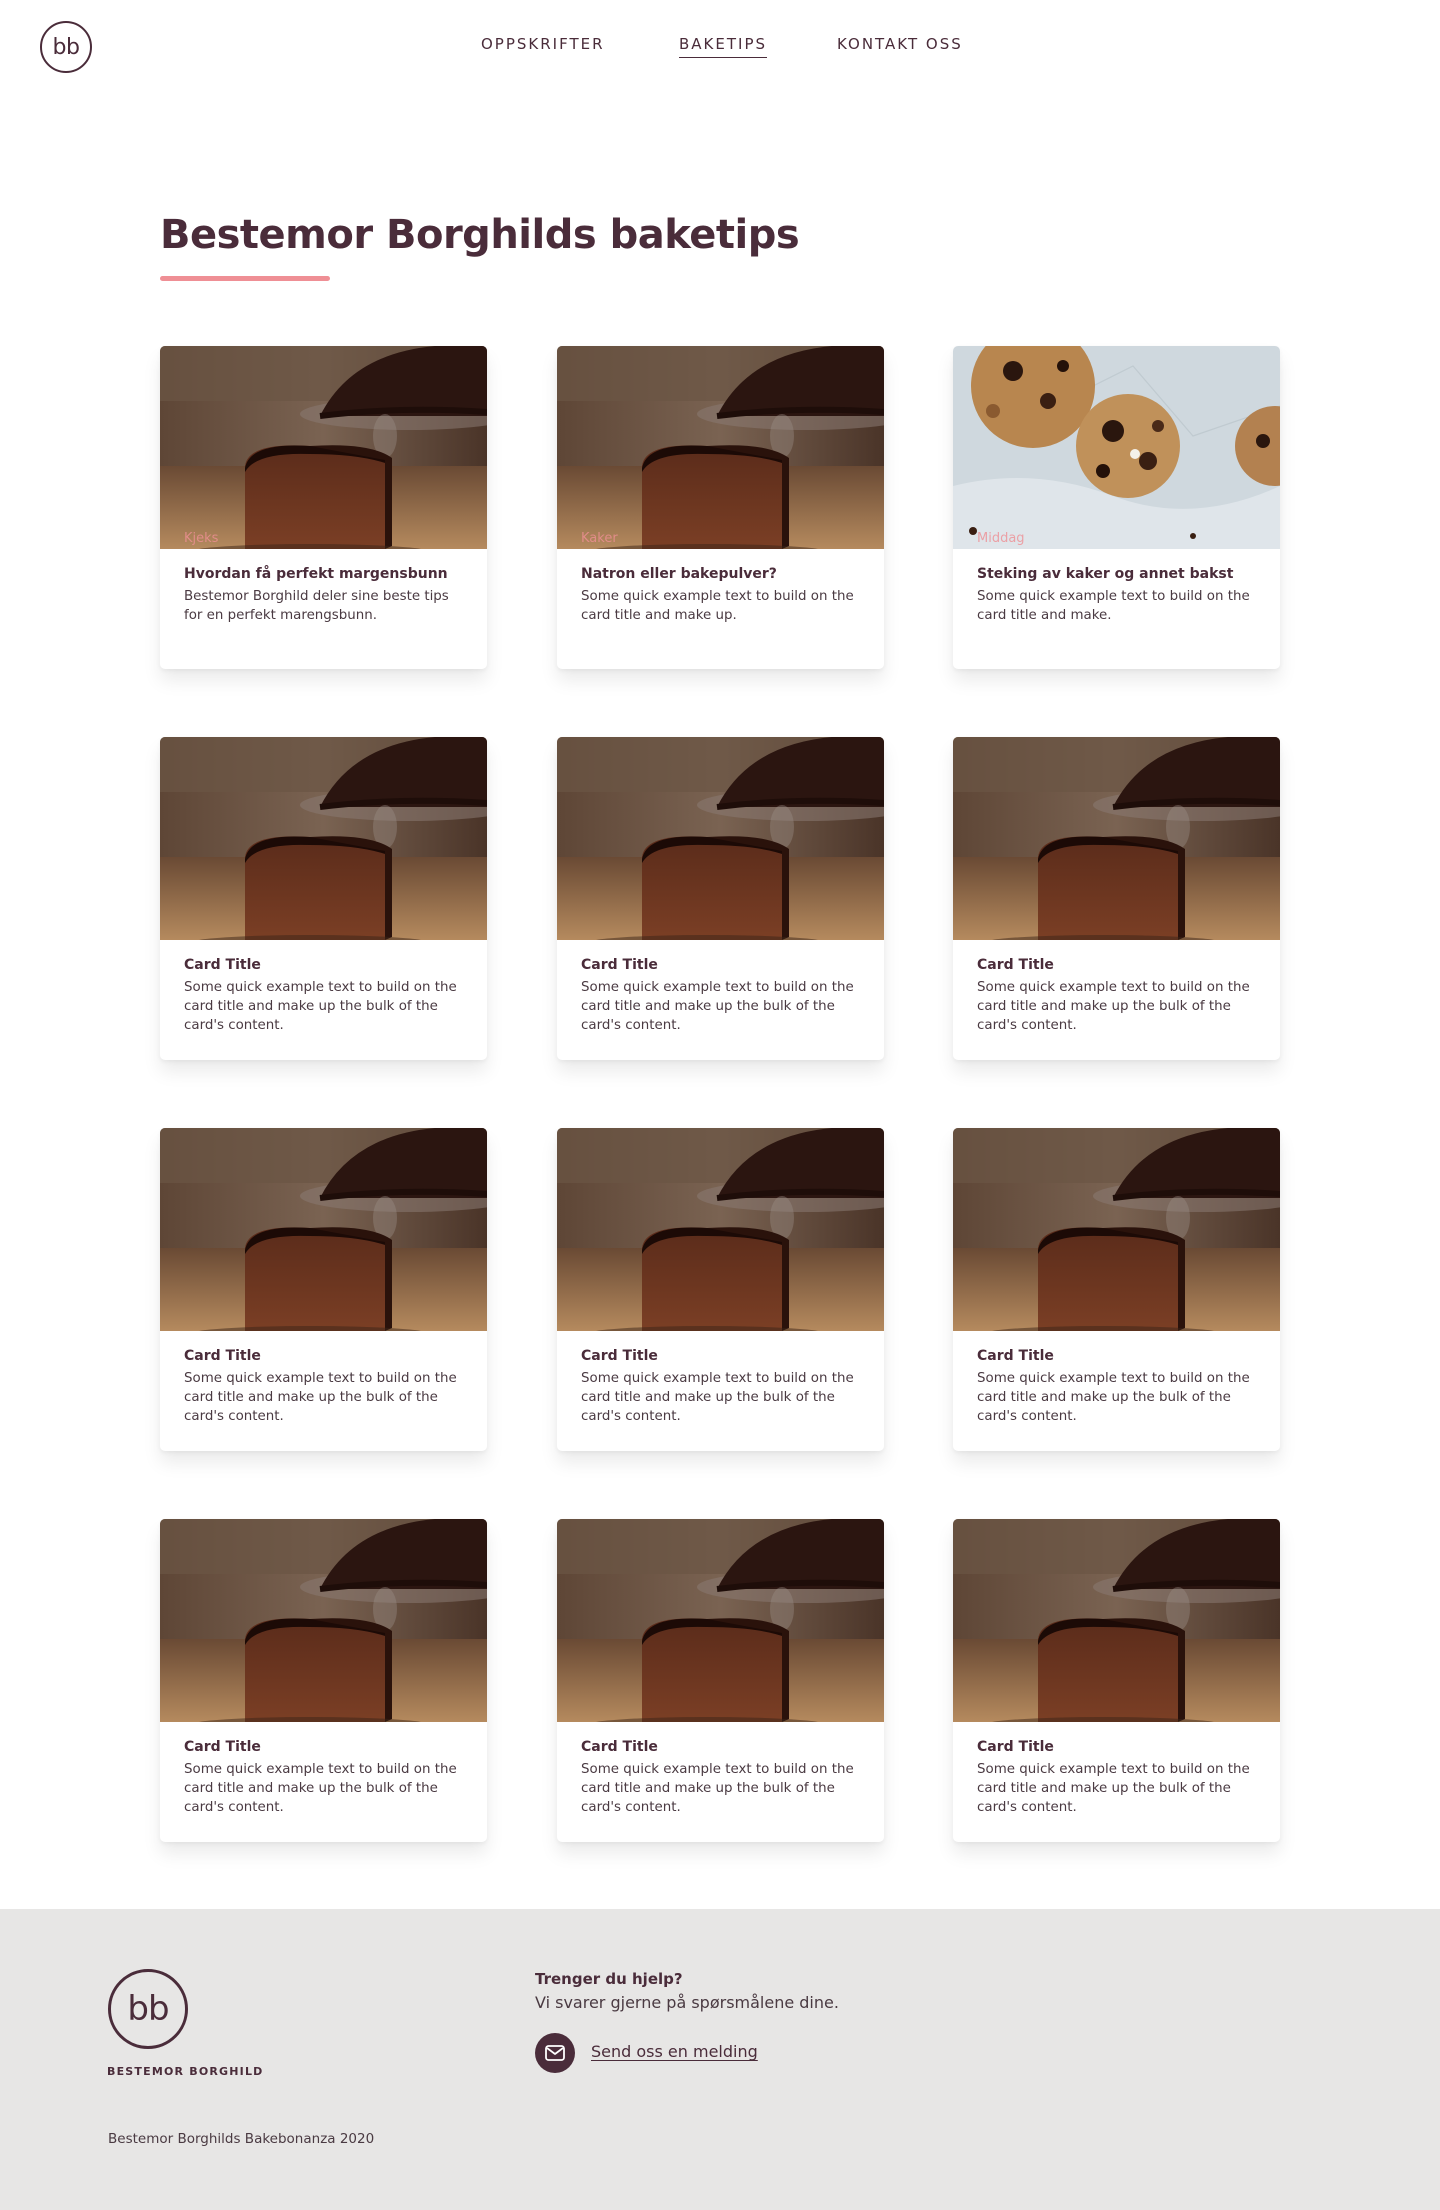 The height and width of the screenshot is (2210, 1440). I want to click on page-title: Bestemor Borghilds baketips, so click(480, 235).